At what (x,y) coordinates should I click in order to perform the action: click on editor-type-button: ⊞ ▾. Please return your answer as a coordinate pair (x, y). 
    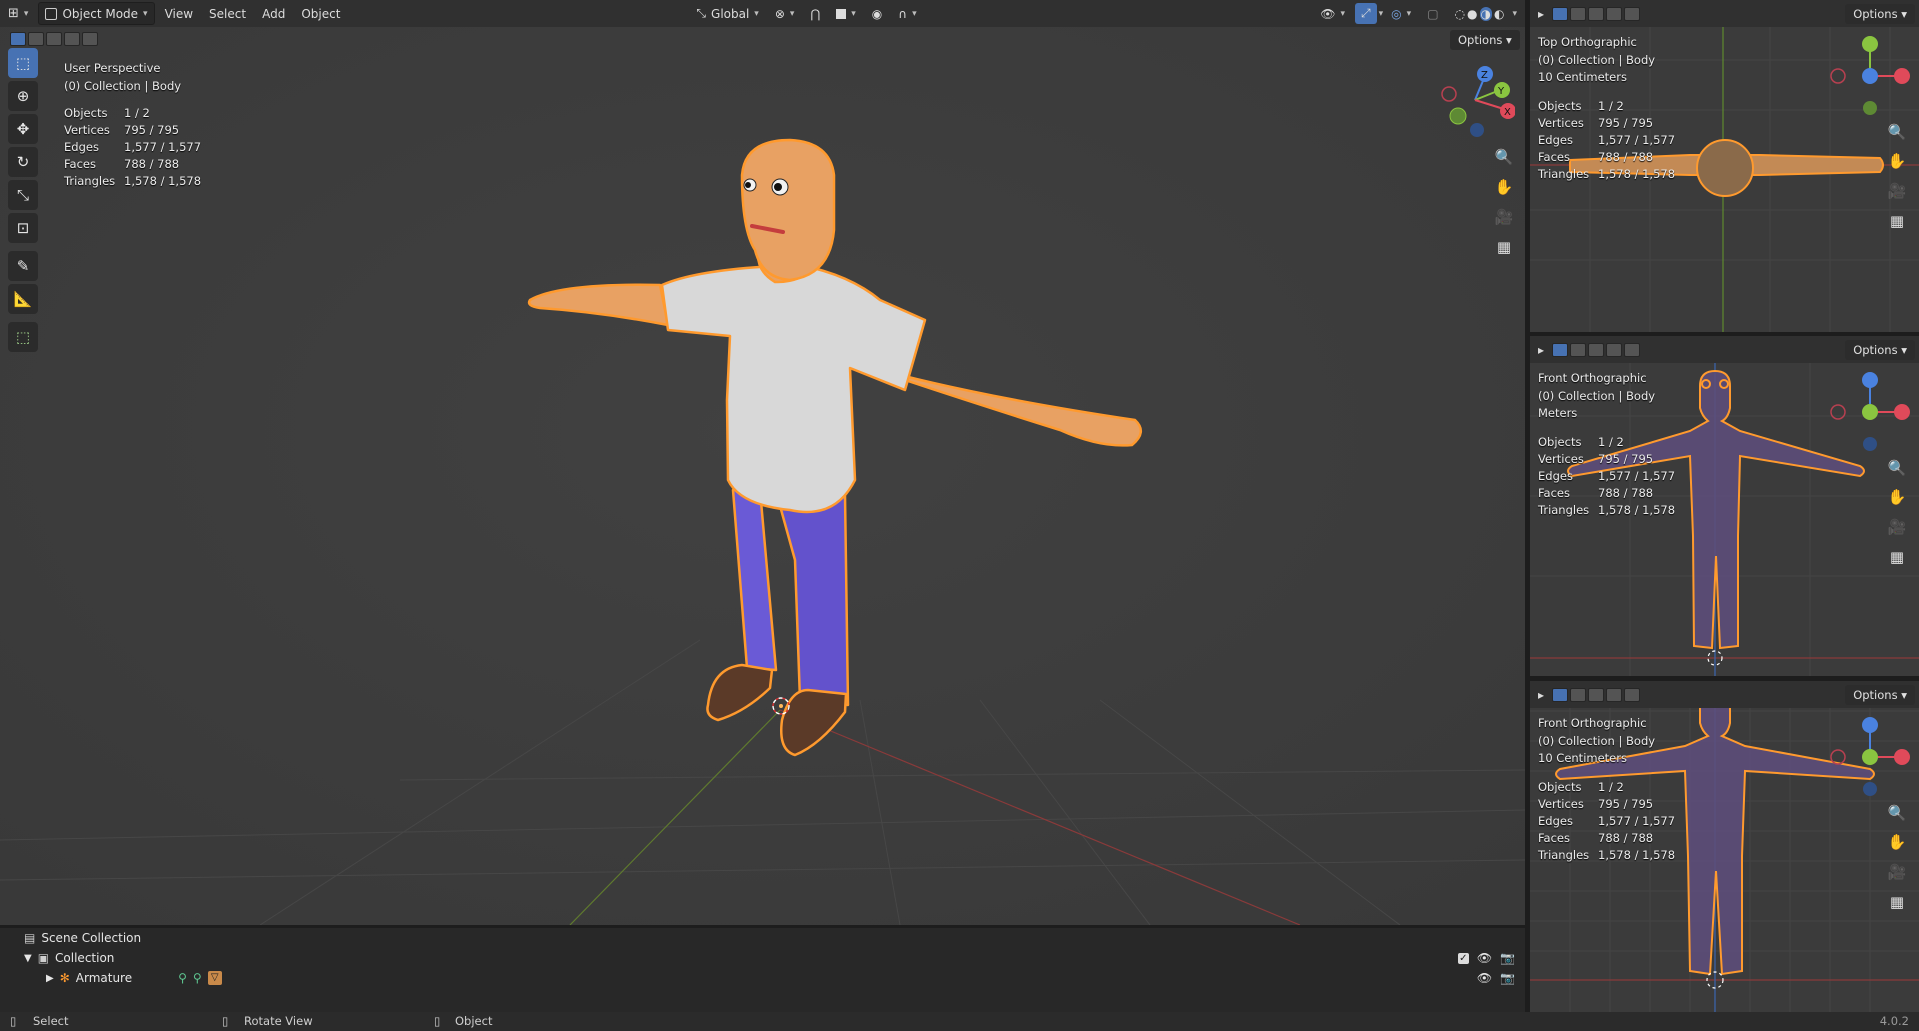
    Looking at the image, I should click on (18, 13).